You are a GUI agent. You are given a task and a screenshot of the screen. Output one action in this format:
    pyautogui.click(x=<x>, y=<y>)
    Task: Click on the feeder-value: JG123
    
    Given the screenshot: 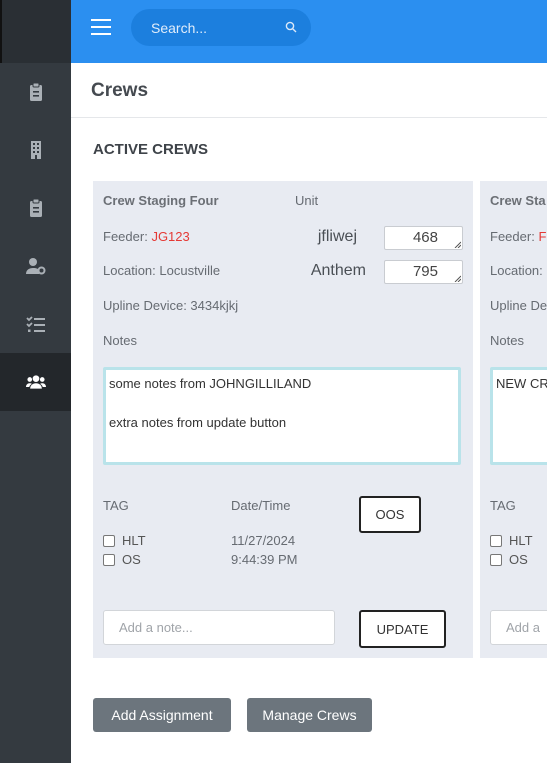 What is the action you would take?
    pyautogui.click(x=170, y=236)
    